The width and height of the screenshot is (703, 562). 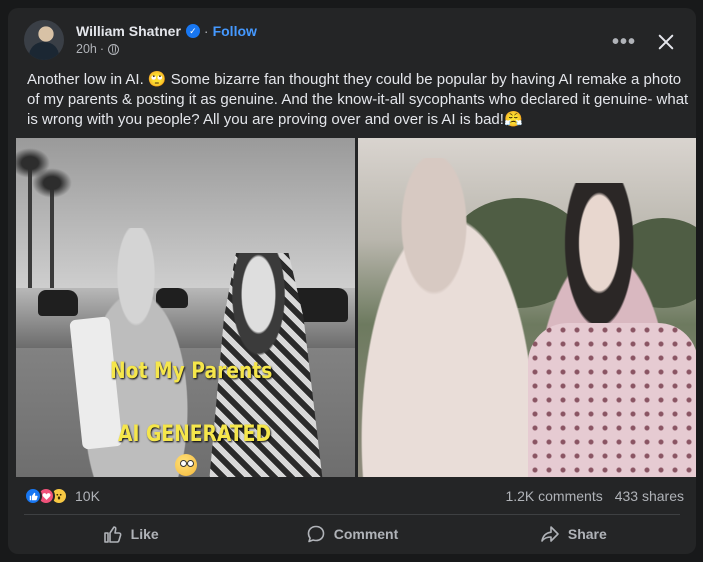 I want to click on post-actions: Like Comment Share, so click(x=352, y=534).